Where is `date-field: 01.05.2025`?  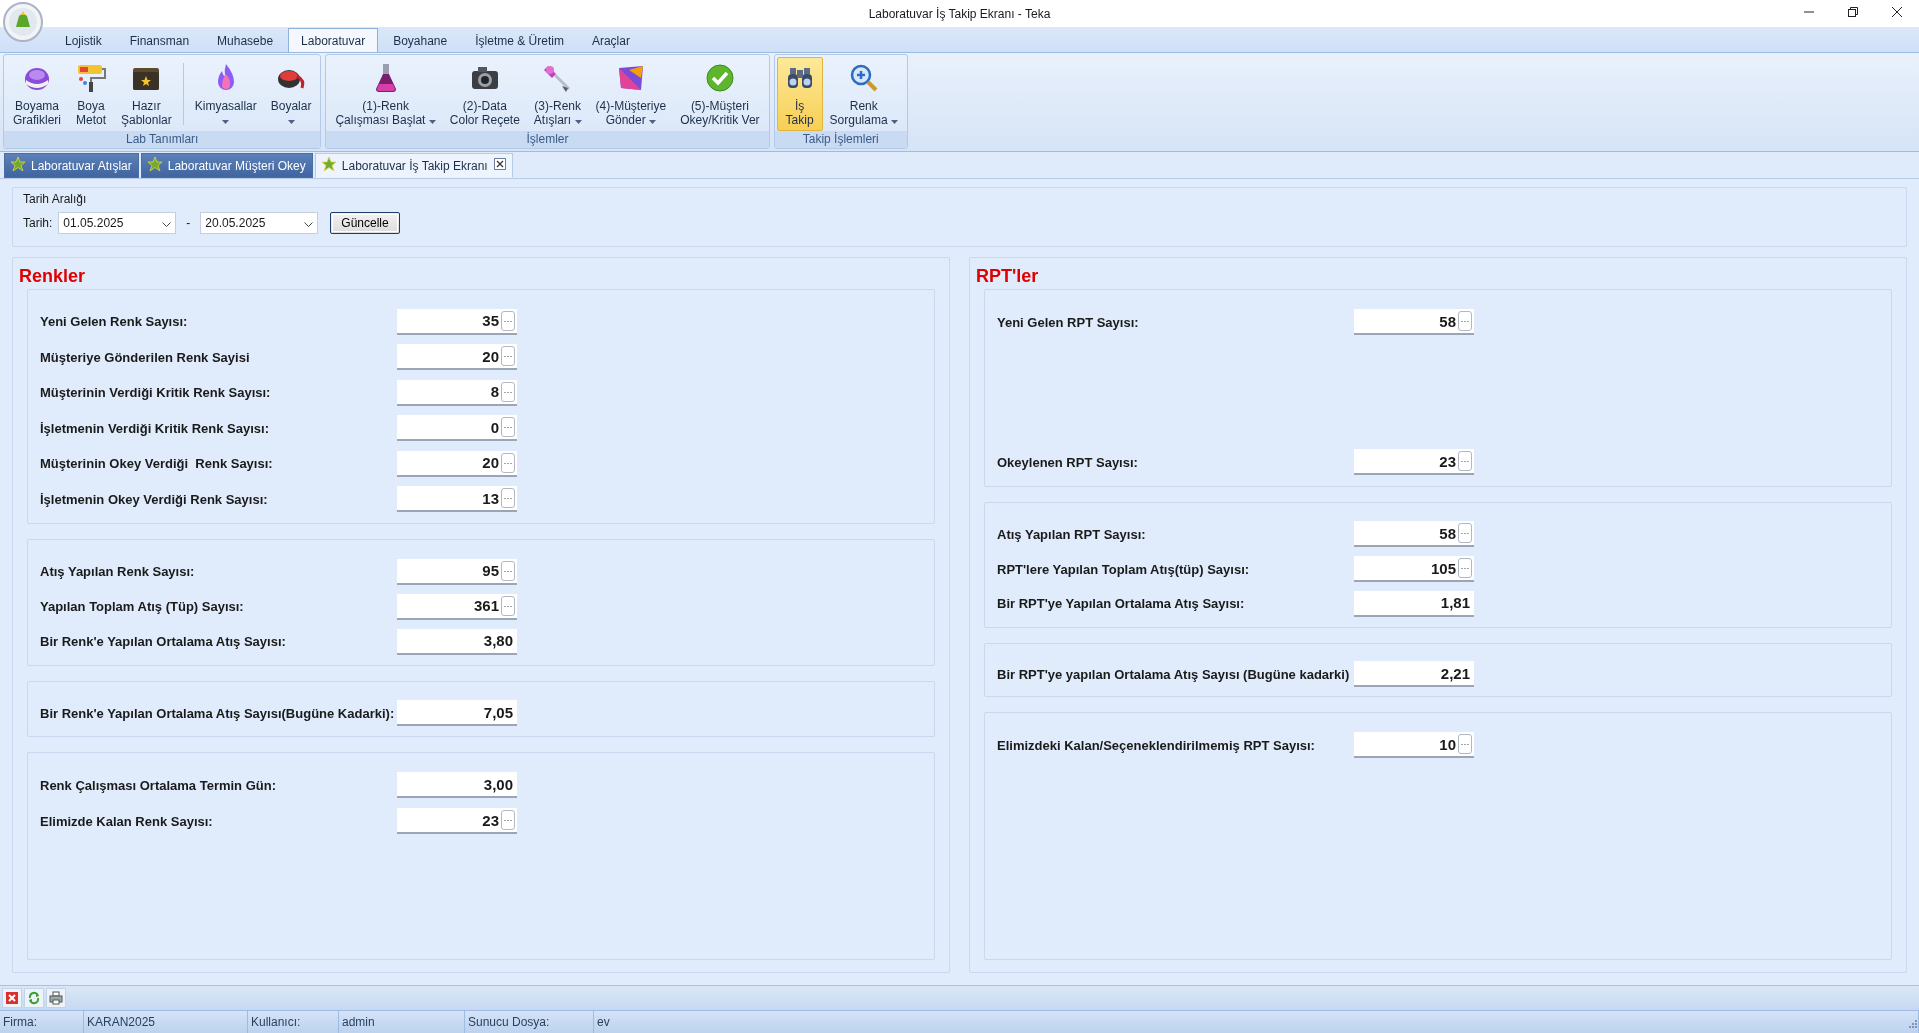 date-field: 01.05.2025 is located at coordinates (117, 223).